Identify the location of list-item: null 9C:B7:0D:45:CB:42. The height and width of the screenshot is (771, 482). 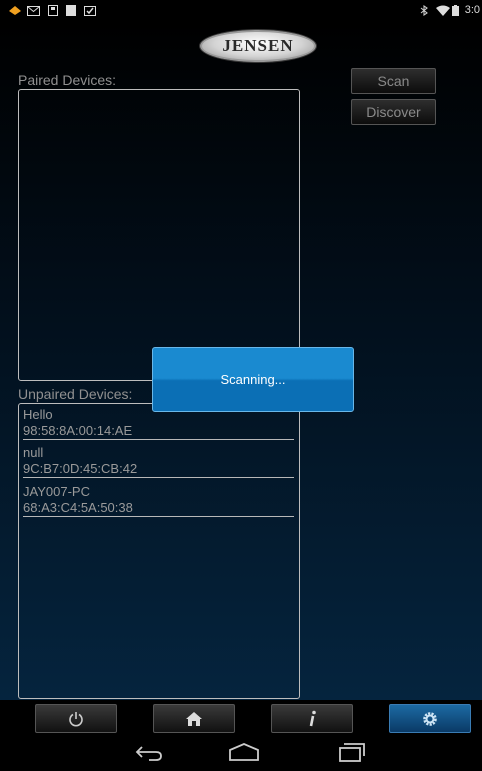
(158, 461).